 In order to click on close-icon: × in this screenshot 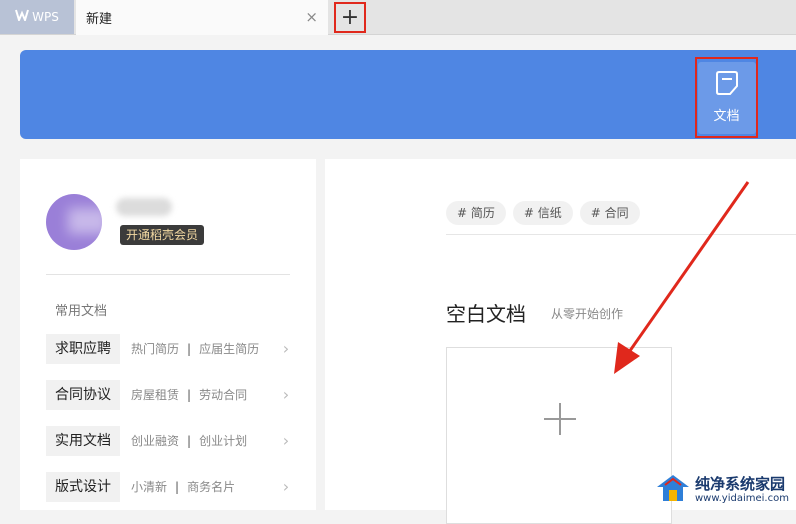, I will do `click(311, 17)`.